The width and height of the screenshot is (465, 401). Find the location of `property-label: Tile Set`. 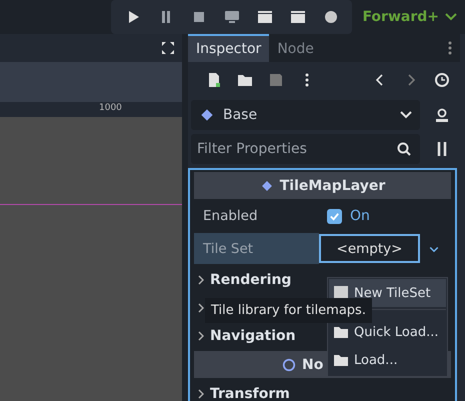

property-label: Tile Set is located at coordinates (256, 248).